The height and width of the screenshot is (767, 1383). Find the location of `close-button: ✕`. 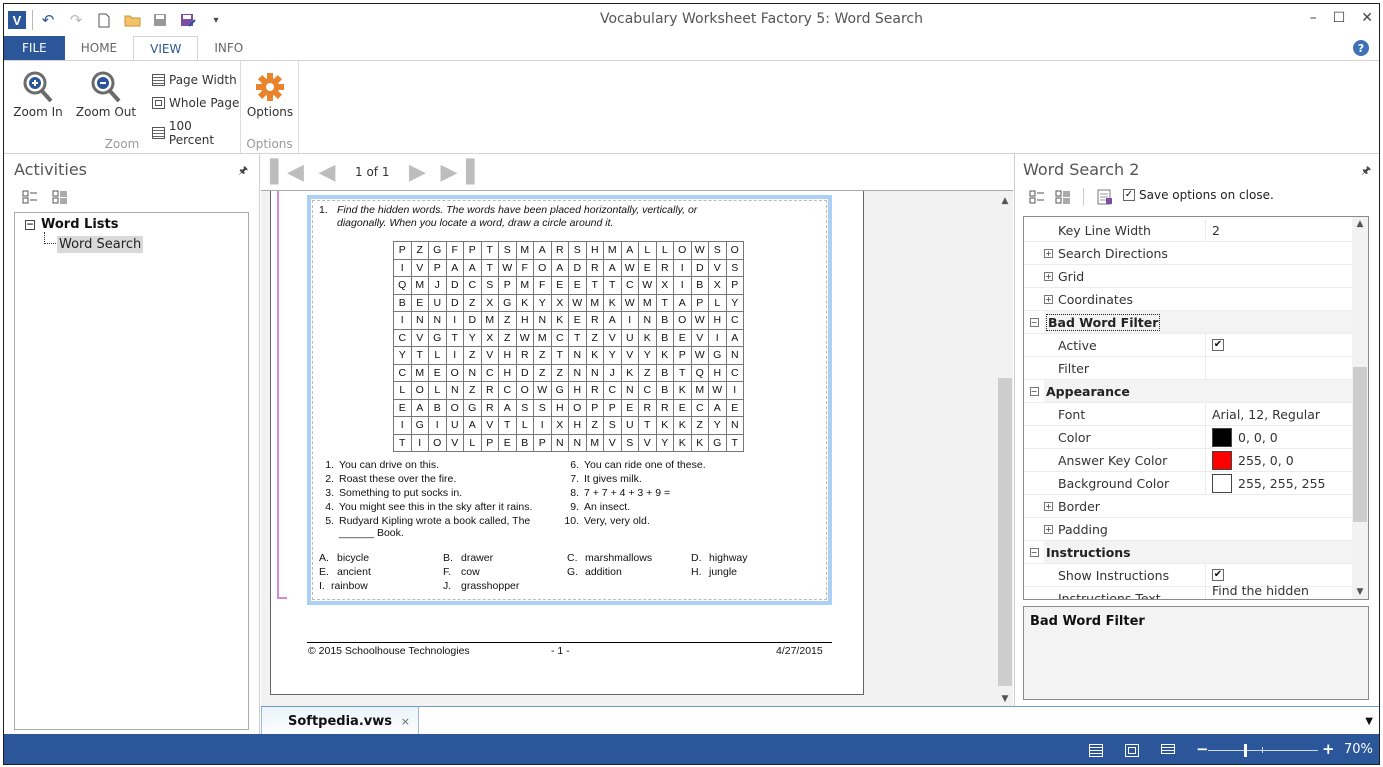

close-button: ✕ is located at coordinates (1367, 18).